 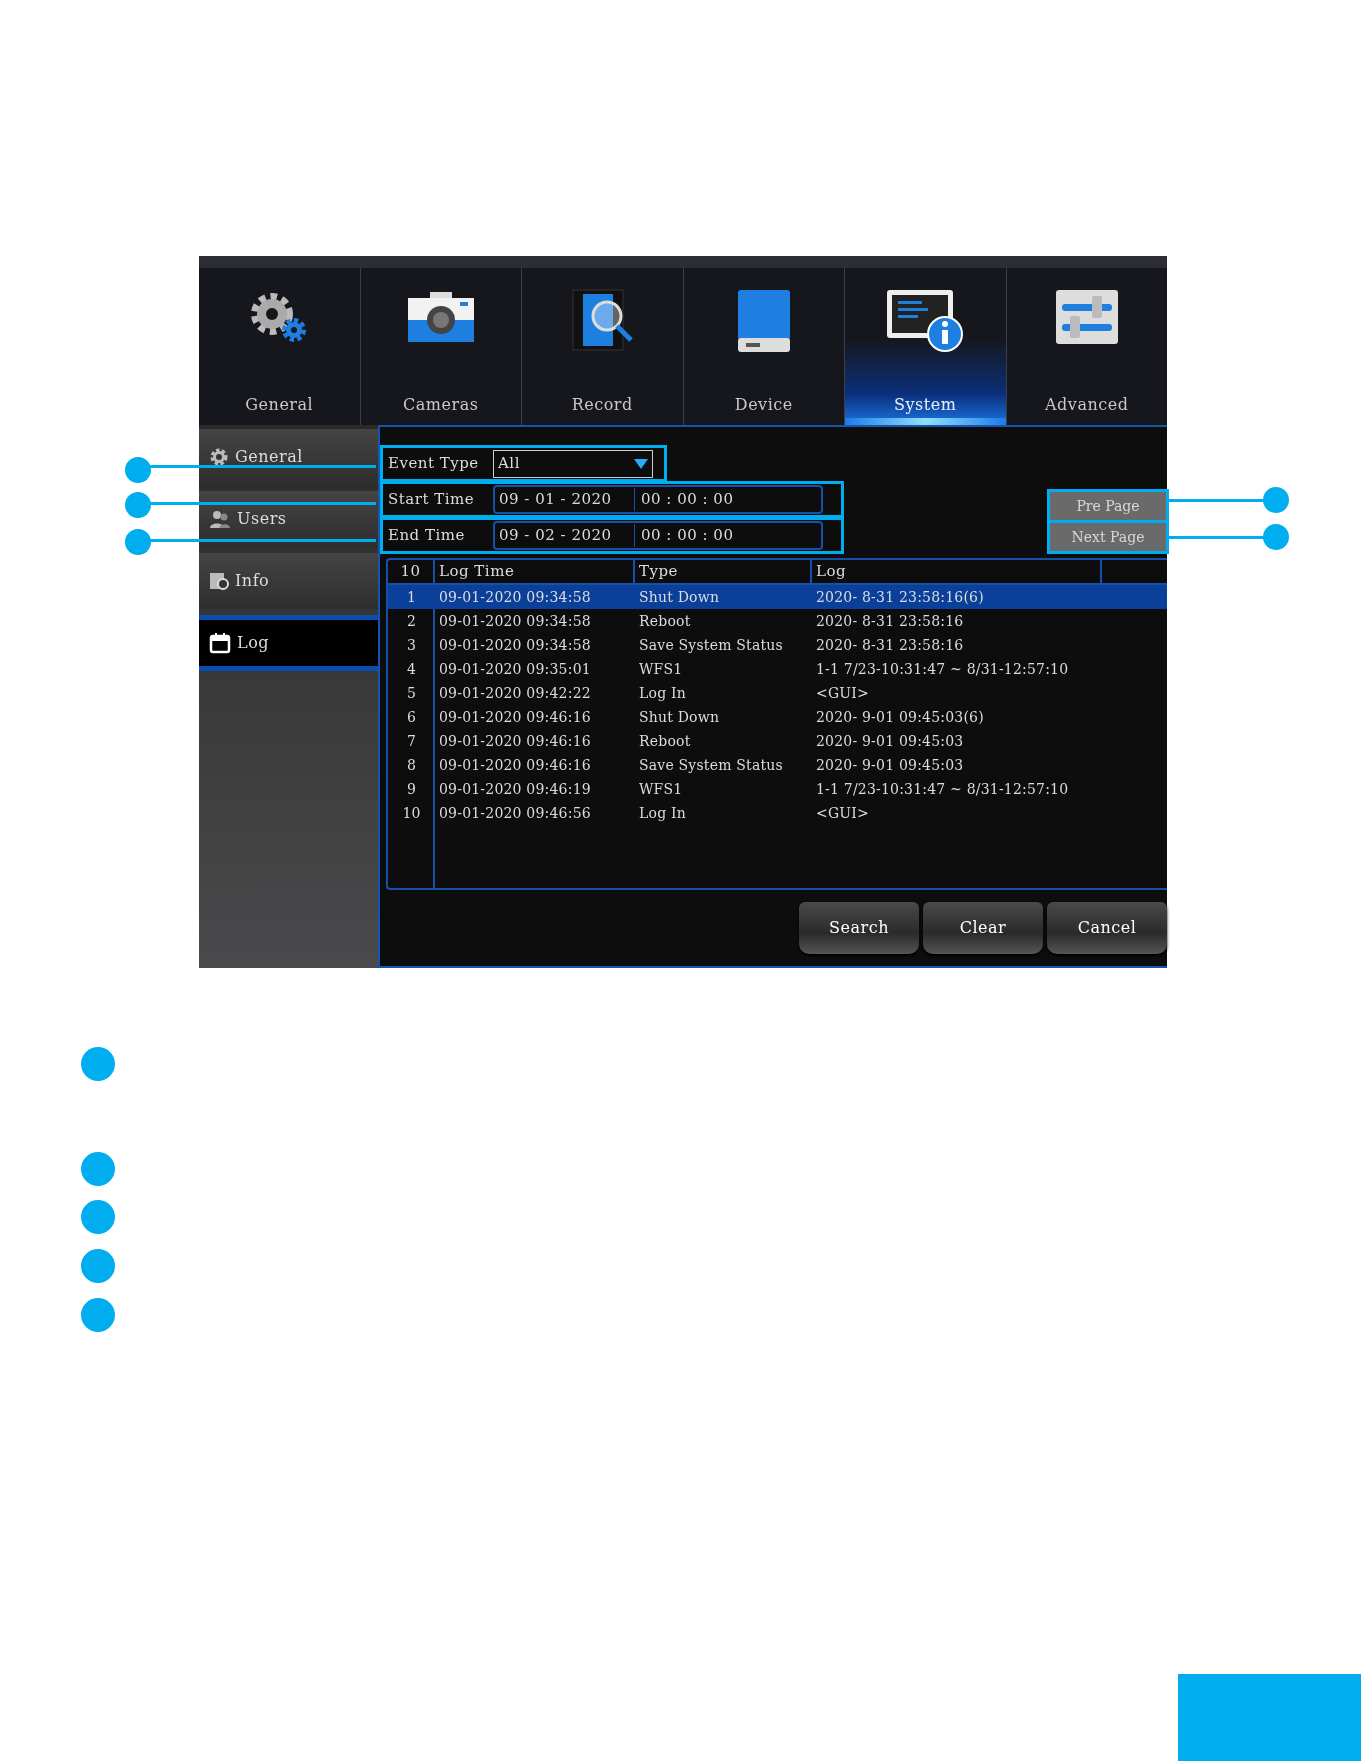 I want to click on column-header: Log Time, so click(x=535, y=571).